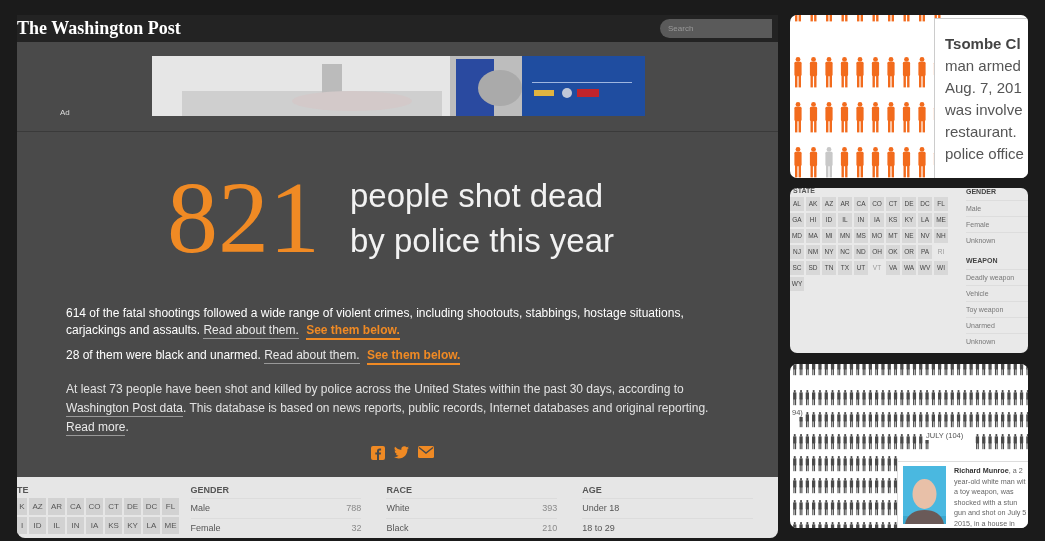 This screenshot has width=1045, height=541. What do you see at coordinates (425, 452) in the screenshot?
I see `email-icon` at bounding box center [425, 452].